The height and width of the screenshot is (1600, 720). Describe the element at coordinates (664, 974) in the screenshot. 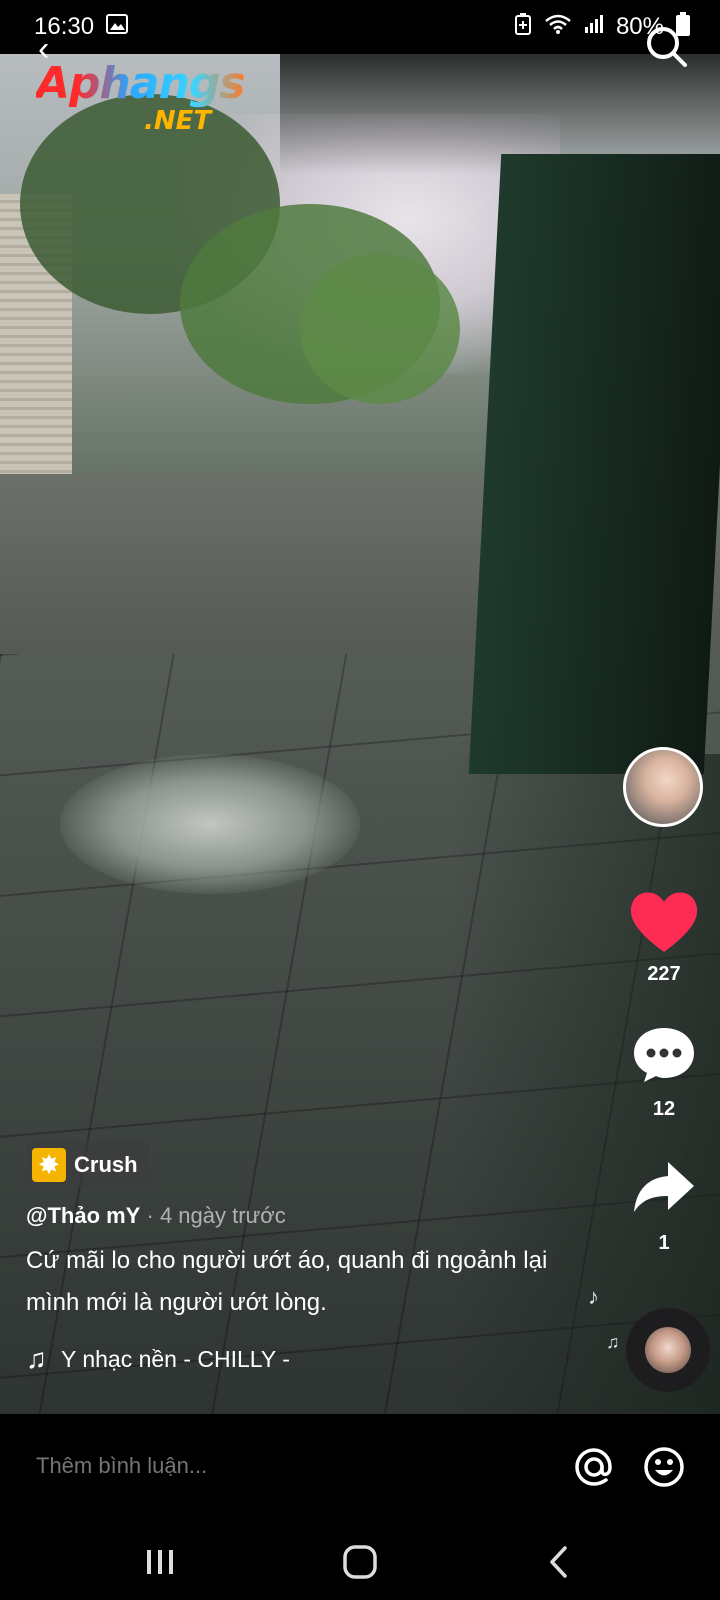

I see `like-count: 227` at that location.